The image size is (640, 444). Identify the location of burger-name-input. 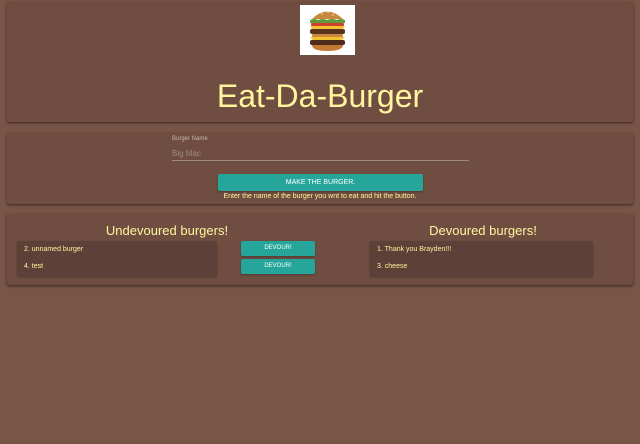
(320, 153).